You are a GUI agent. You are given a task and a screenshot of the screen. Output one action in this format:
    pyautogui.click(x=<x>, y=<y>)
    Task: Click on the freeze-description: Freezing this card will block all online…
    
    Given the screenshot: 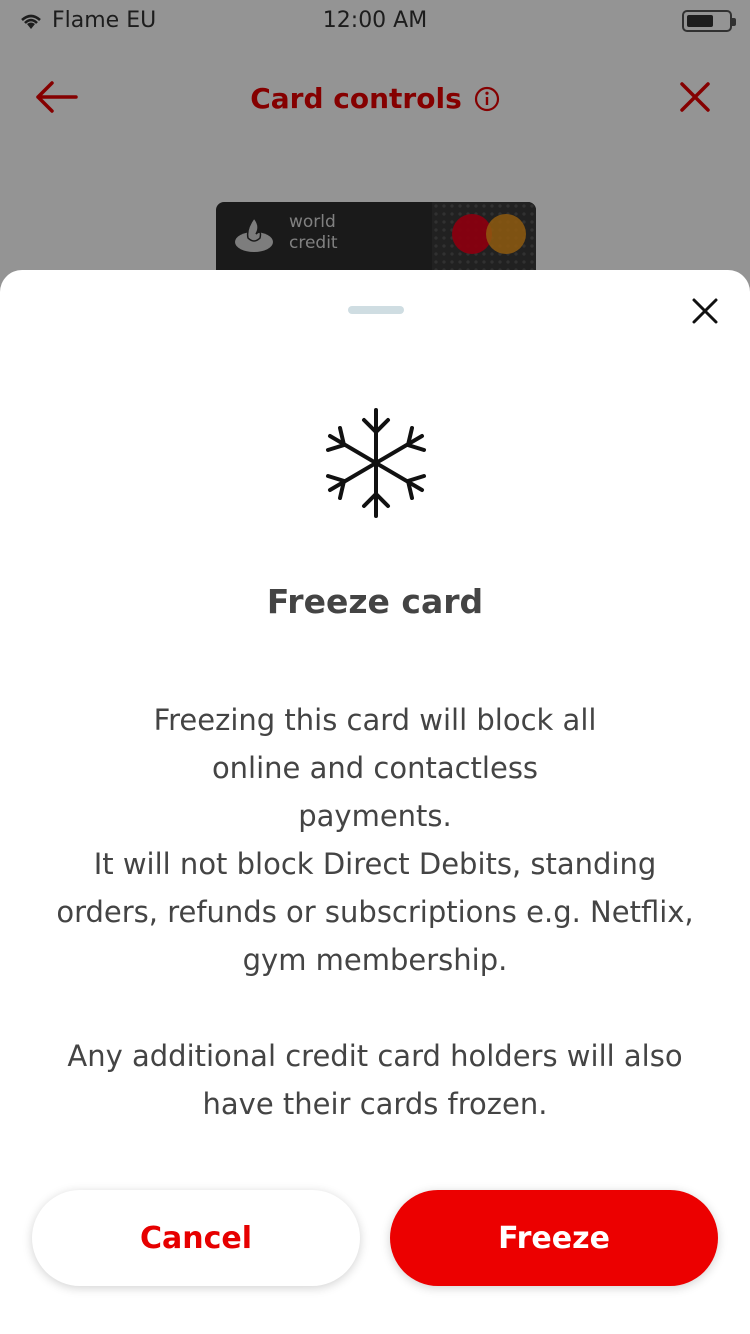 What is the action you would take?
    pyautogui.click(x=375, y=768)
    